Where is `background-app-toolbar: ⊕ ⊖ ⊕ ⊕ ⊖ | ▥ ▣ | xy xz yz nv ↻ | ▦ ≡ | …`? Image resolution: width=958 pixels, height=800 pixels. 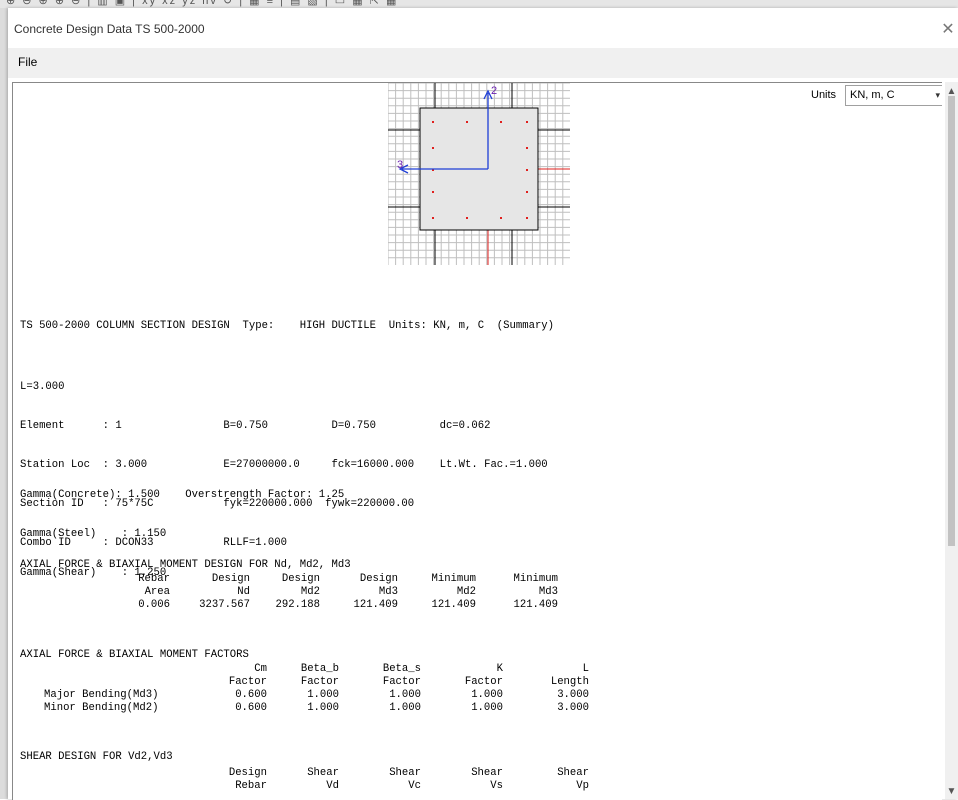
background-app-toolbar: ⊕ ⊖ ⊕ ⊕ ⊖ | ▥ ▣ | xy xz yz nv ↻ | ▦ ≡ | … is located at coordinates (479, 4).